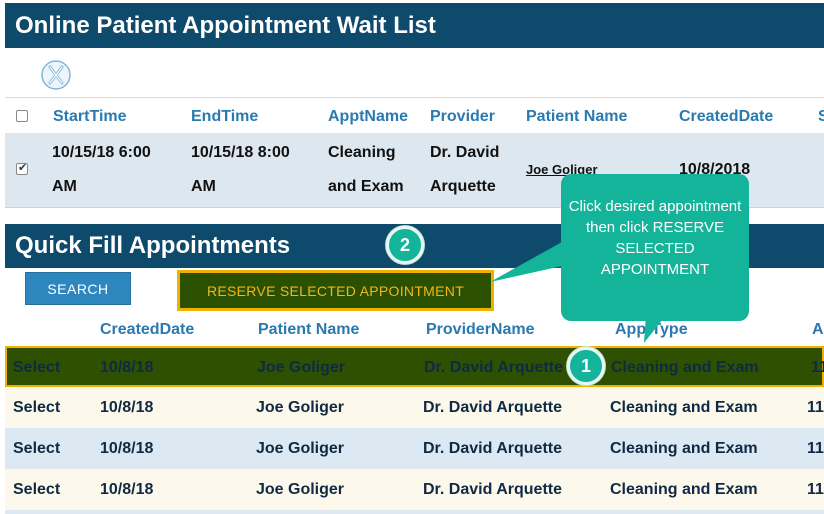  I want to click on cell-truncated: 11, so click(817, 367).